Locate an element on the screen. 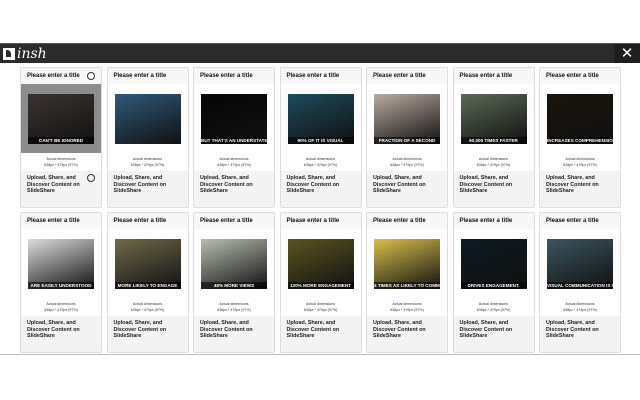 Image resolution: width=640 pixels, height=400 pixels. thumbnail-caption: 60,000 TIMES FASTER is located at coordinates (493, 140).